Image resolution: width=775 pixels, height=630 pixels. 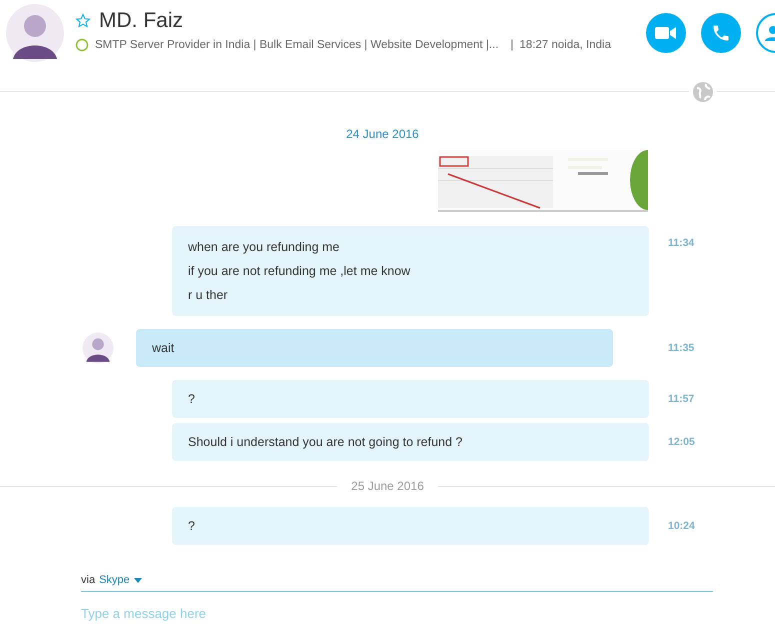 I want to click on video-camera-icon, so click(x=666, y=33).